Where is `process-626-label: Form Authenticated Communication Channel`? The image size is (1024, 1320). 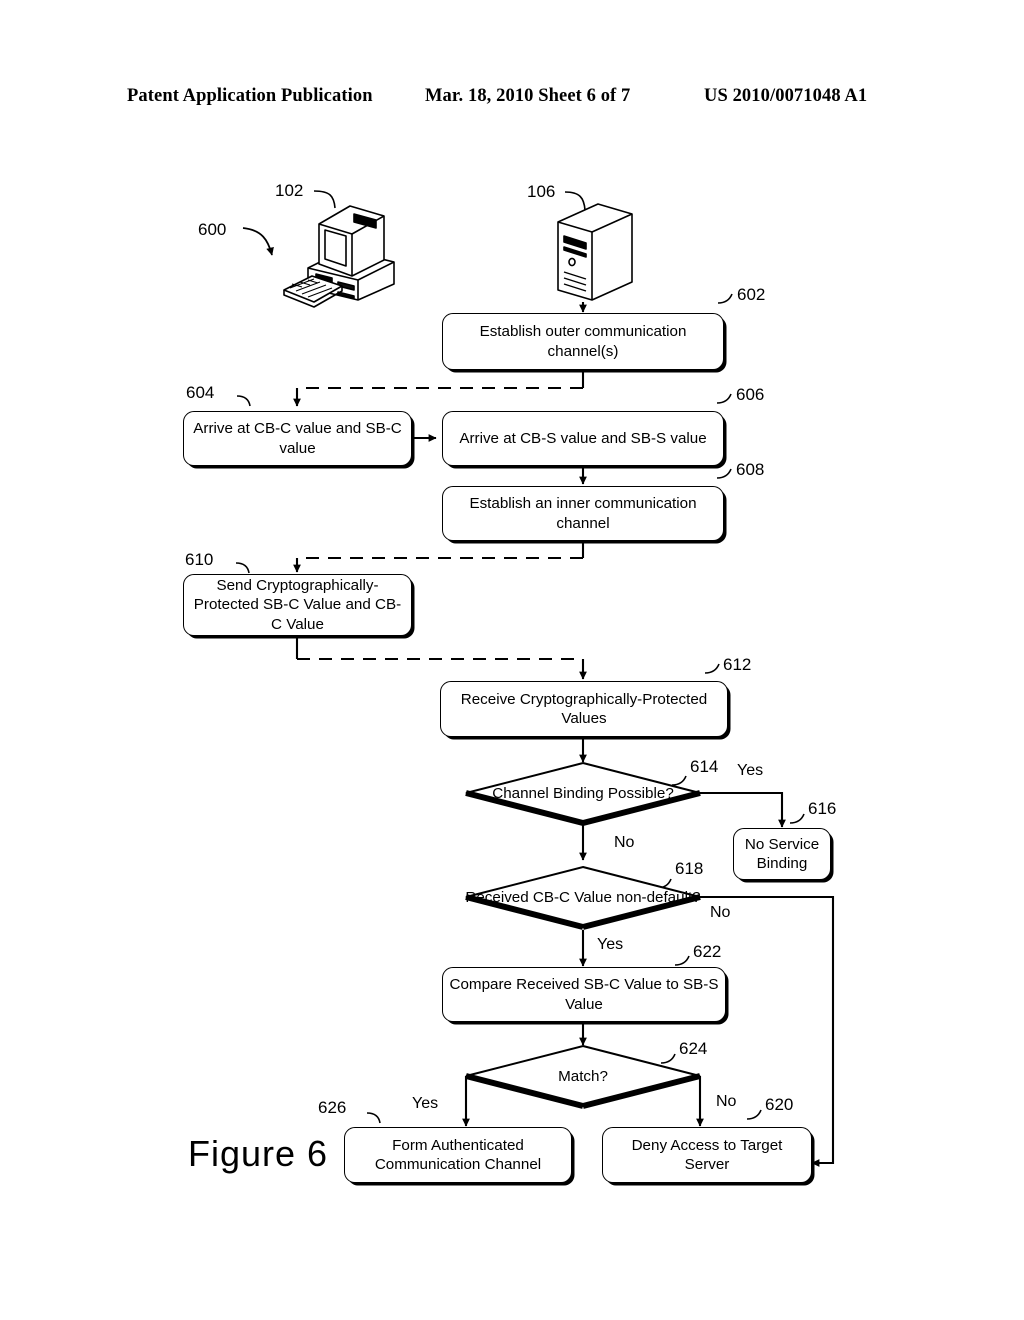 process-626-label: Form Authenticated Communication Channel is located at coordinates (458, 1154).